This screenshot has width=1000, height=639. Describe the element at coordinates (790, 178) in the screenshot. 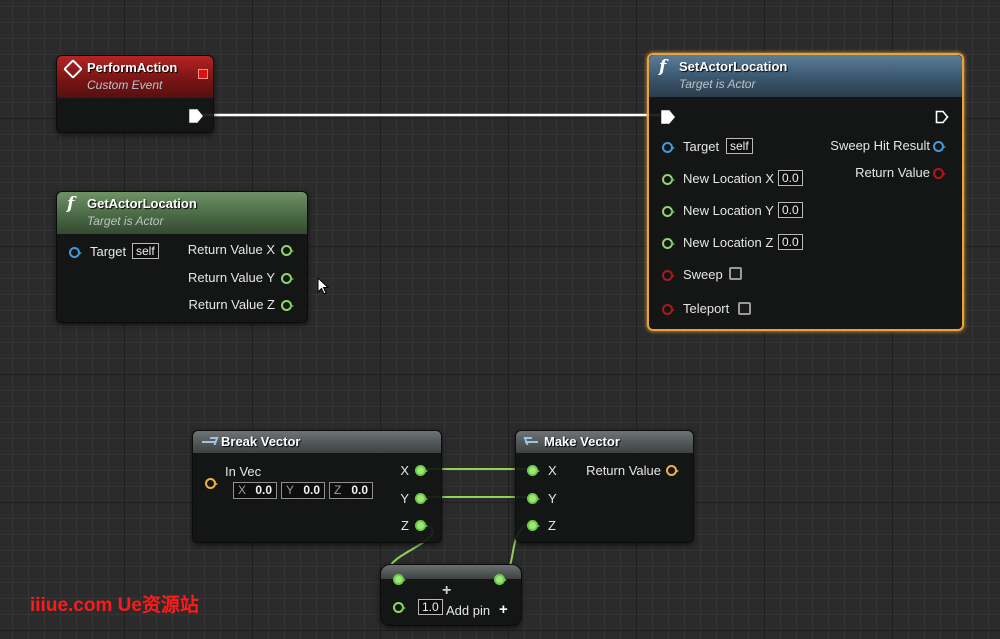

I see `new-location-x-input: 0.0` at that location.